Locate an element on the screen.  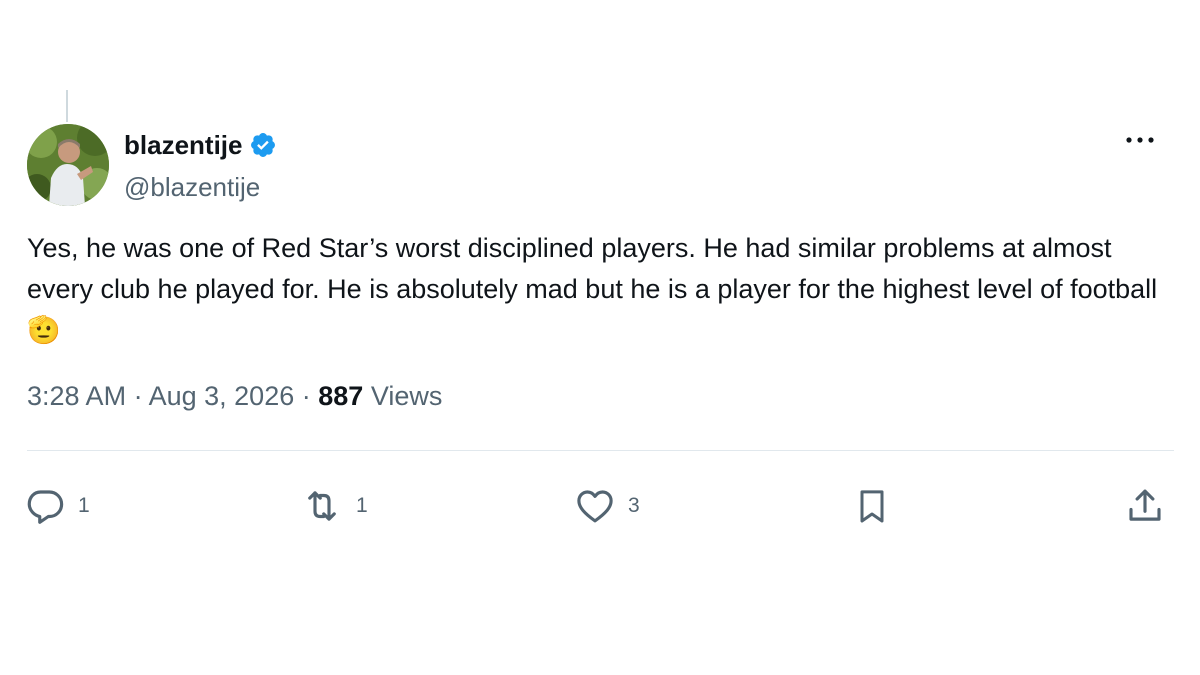
action-bar: 1 1 3 is located at coordinates (600, 506).